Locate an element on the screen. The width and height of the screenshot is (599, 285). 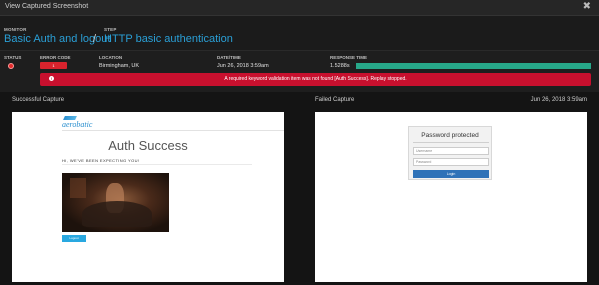
form-divider is located at coordinates (451, 142).